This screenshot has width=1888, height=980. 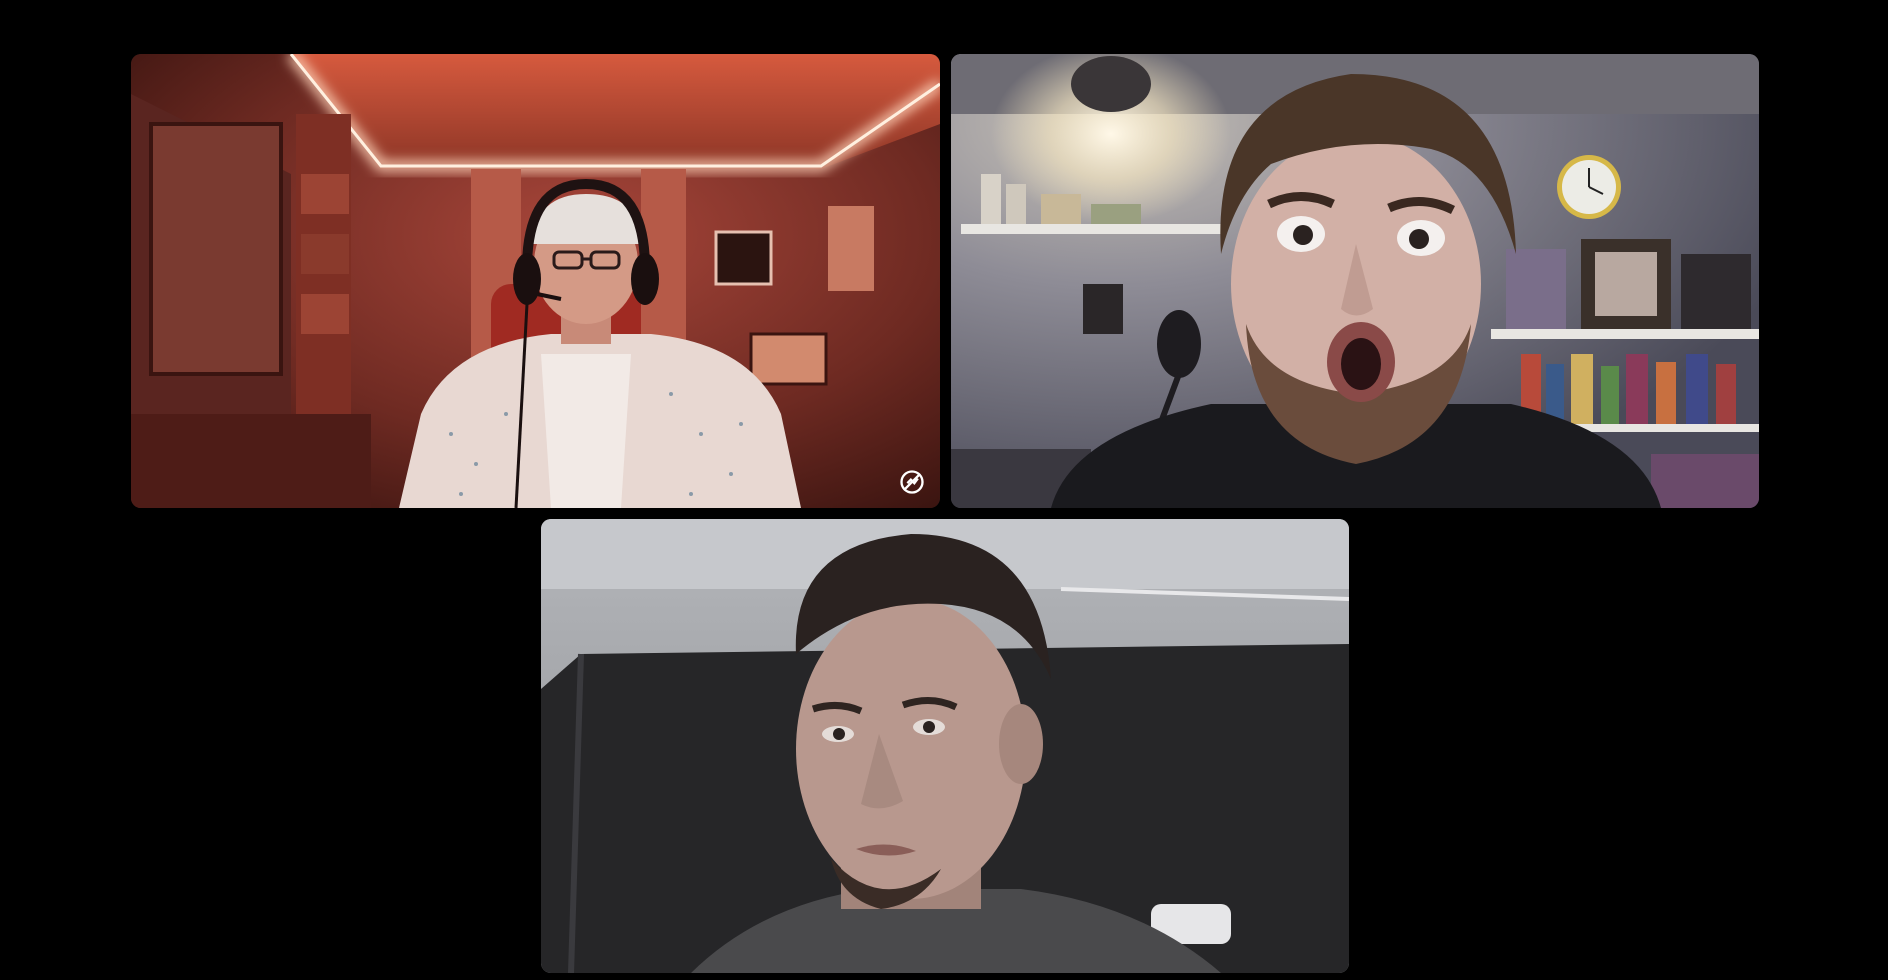 I want to click on mic-muted-icon, so click(x=912, y=482).